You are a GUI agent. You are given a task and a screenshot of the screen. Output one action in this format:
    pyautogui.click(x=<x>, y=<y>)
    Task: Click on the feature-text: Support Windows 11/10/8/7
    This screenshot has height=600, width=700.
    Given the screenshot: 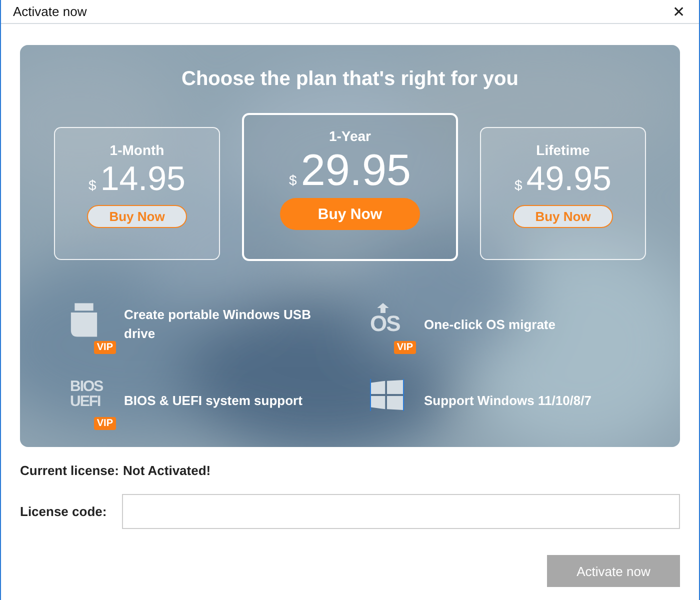 What is the action you would take?
    pyautogui.click(x=508, y=401)
    